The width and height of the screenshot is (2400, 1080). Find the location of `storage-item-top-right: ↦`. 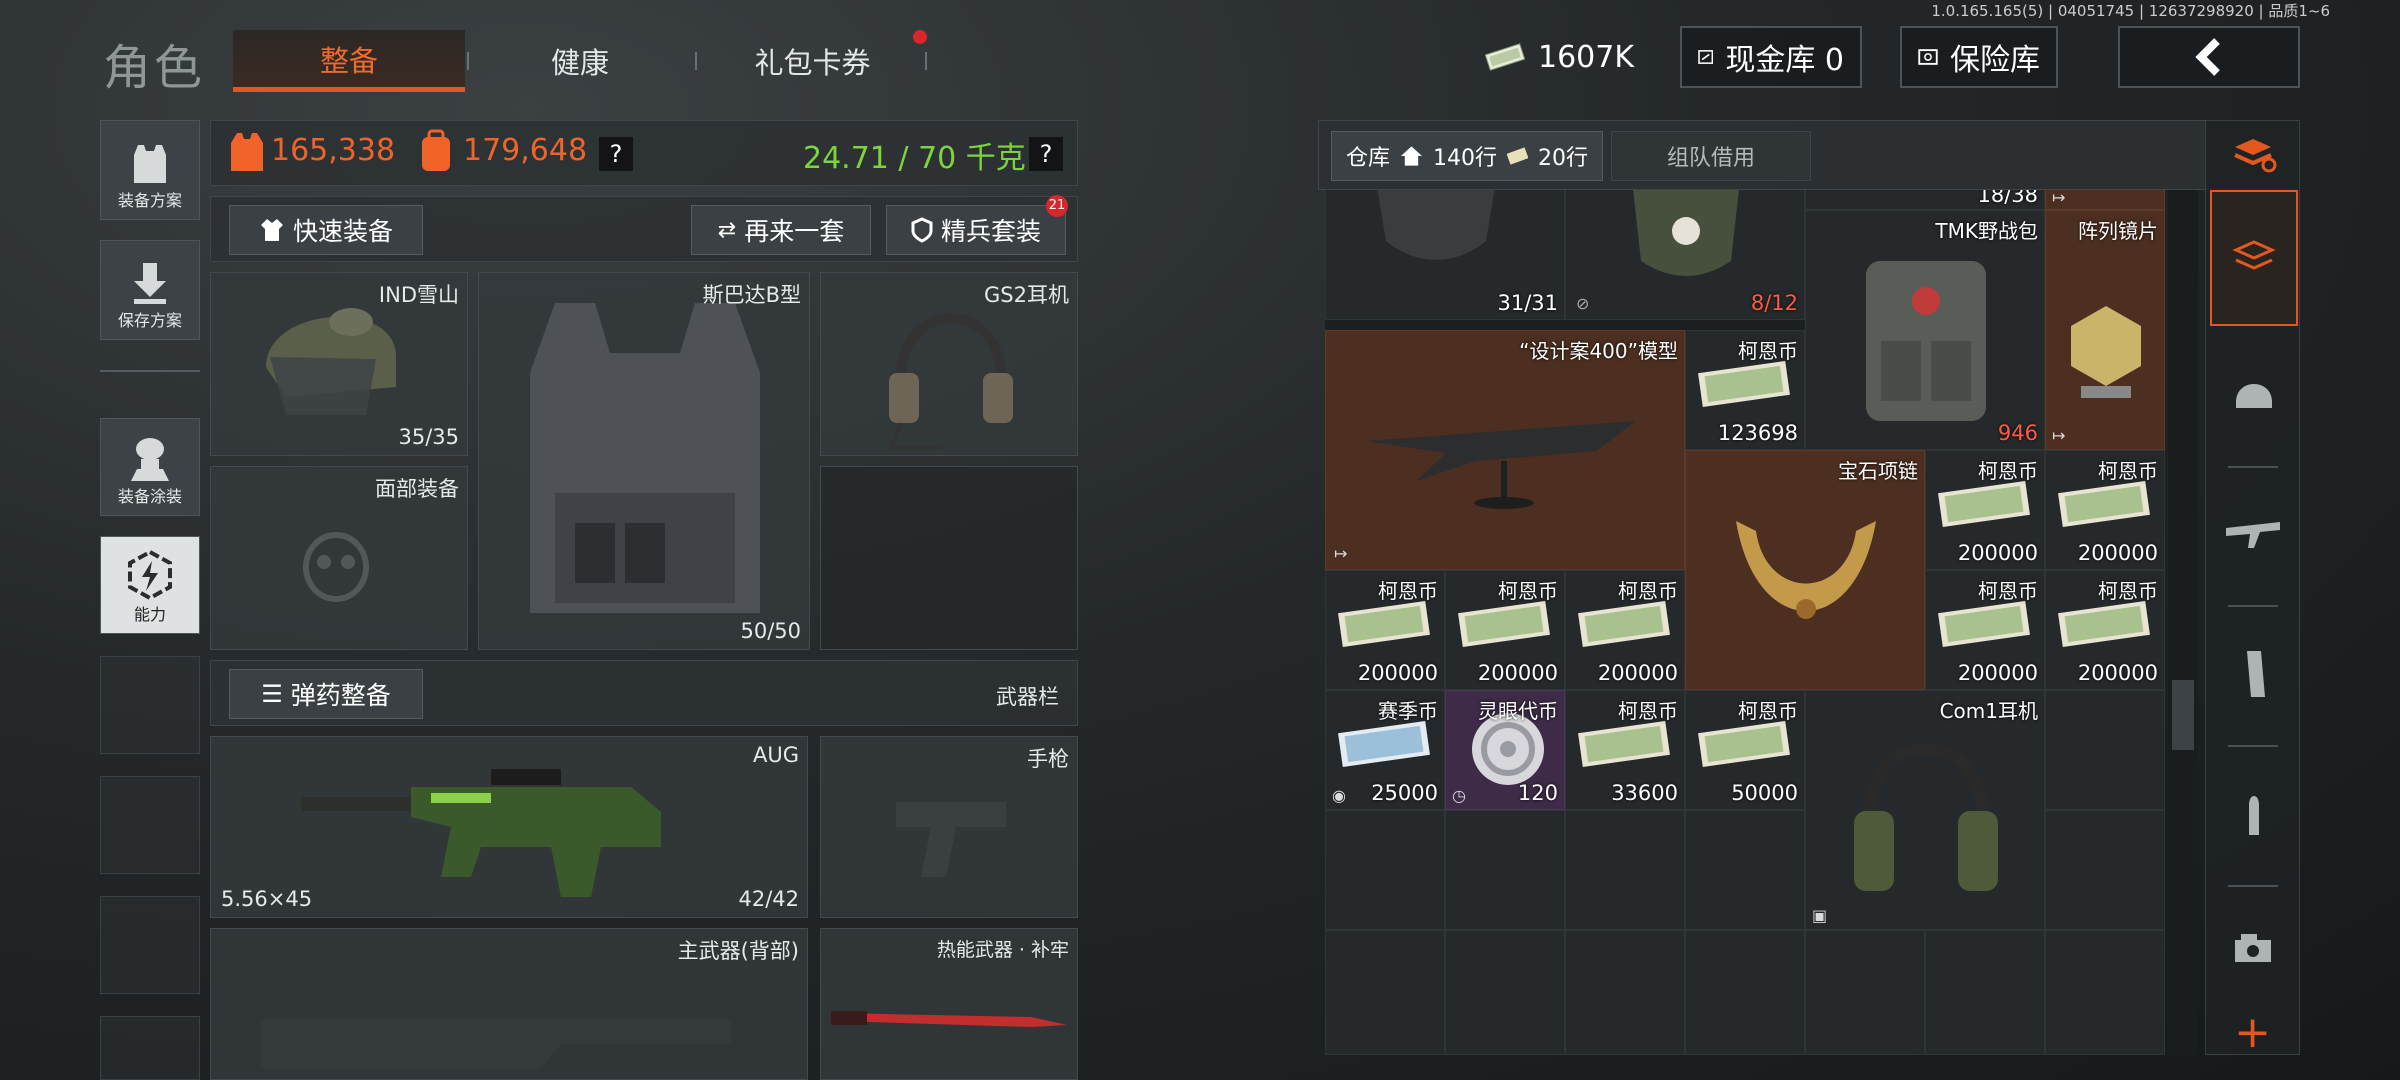

storage-item-top-right: ↦ is located at coordinates (2105, 200).